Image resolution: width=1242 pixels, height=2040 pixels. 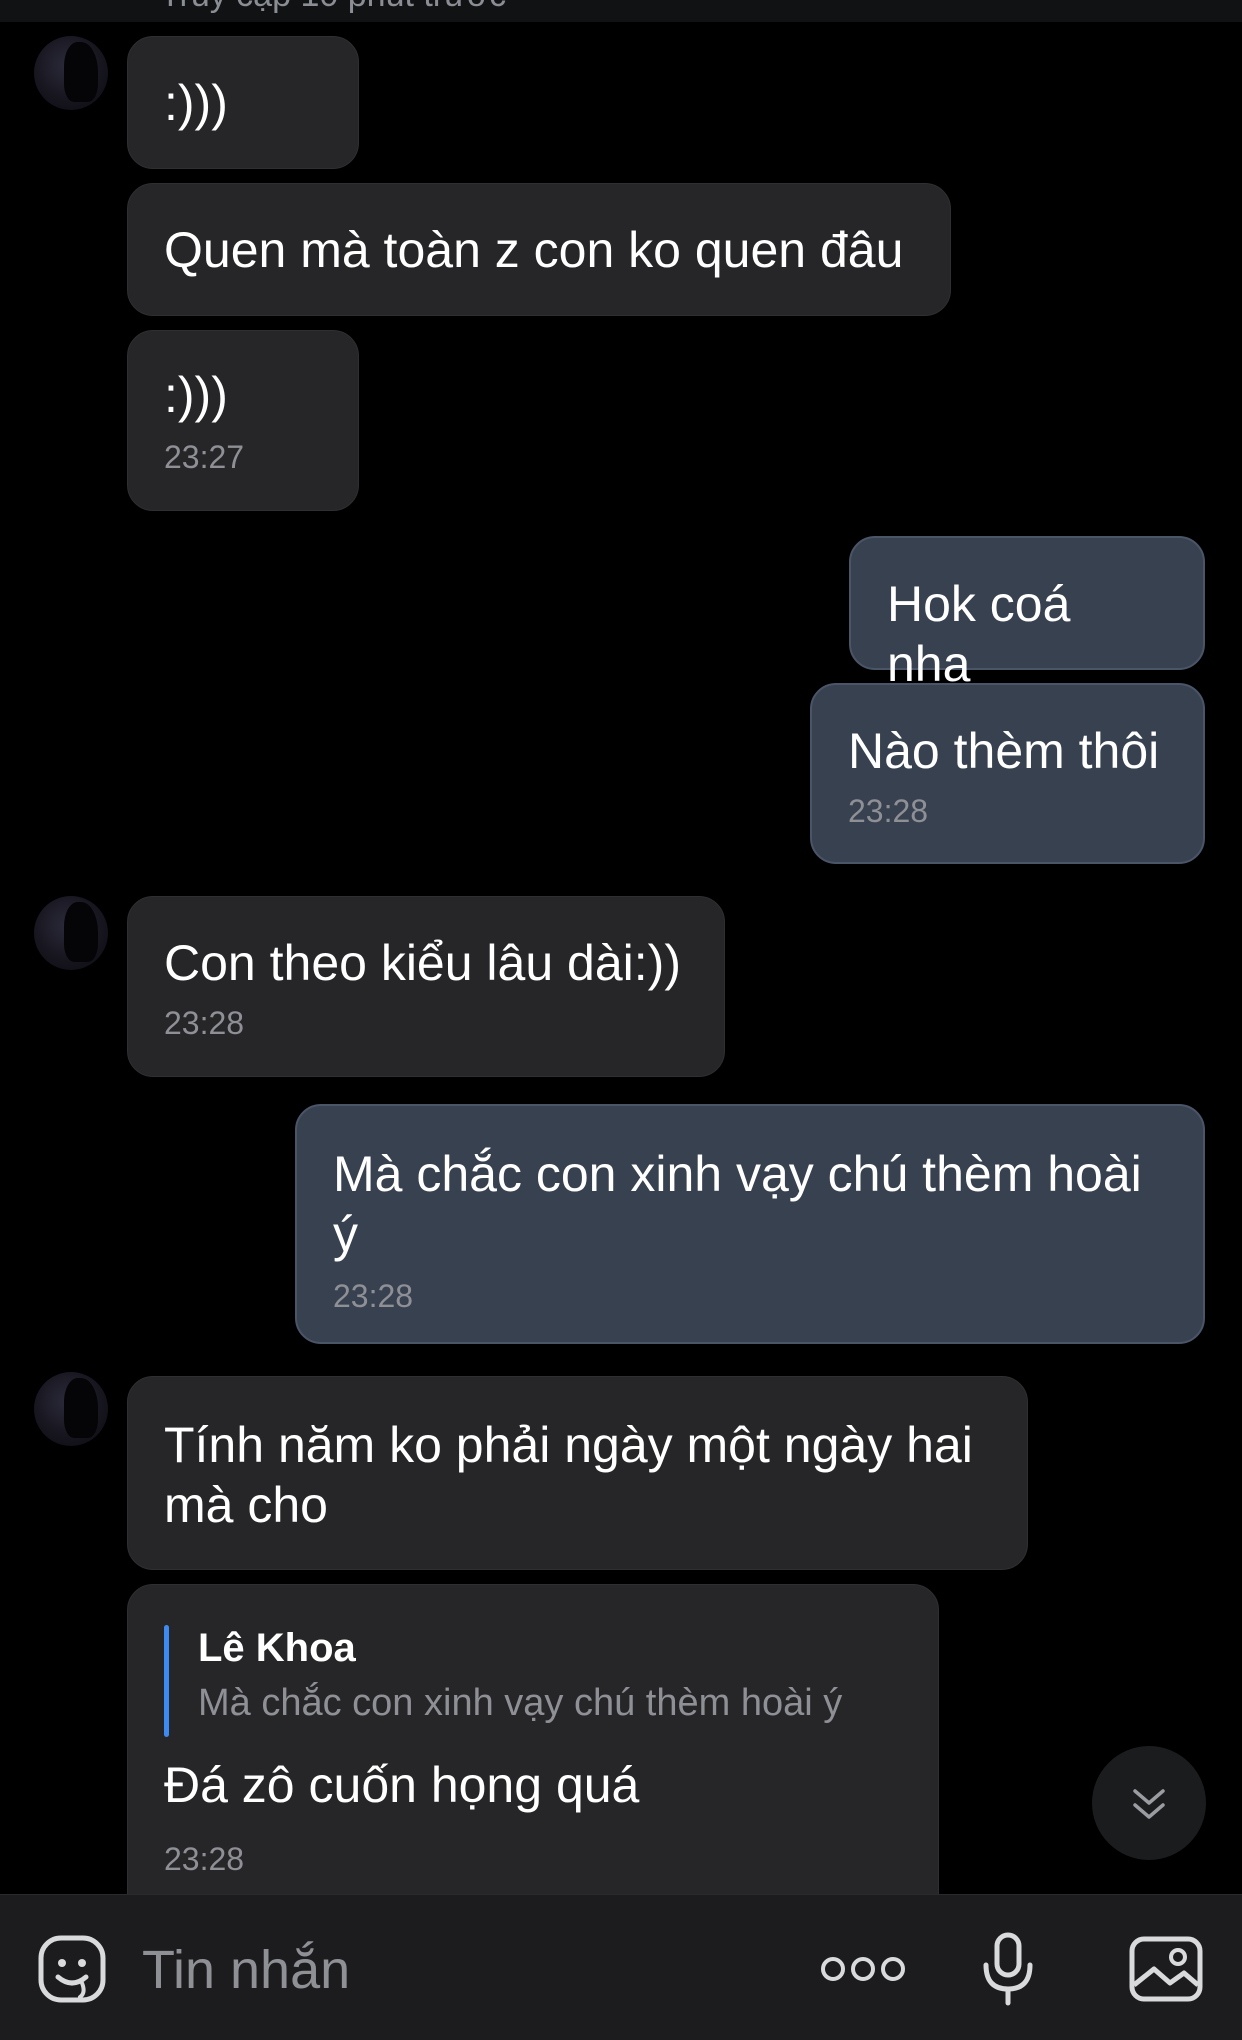 I want to click on message-composer, so click(x=621, y=1967).